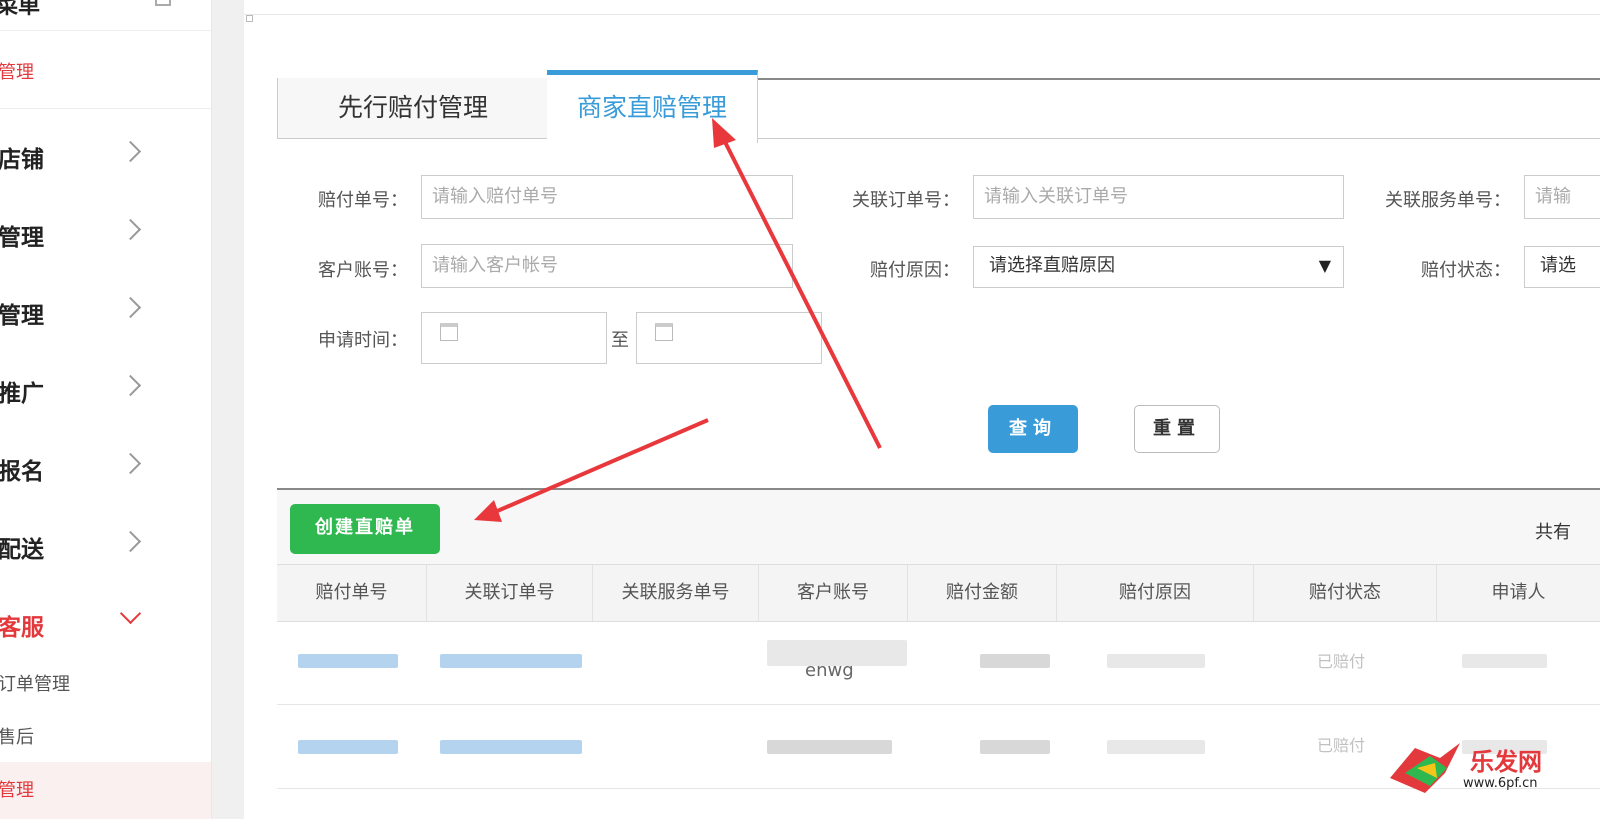  Describe the element at coordinates (22, 472) in the screenshot. I see `sidebar-item-label: 报名` at that location.